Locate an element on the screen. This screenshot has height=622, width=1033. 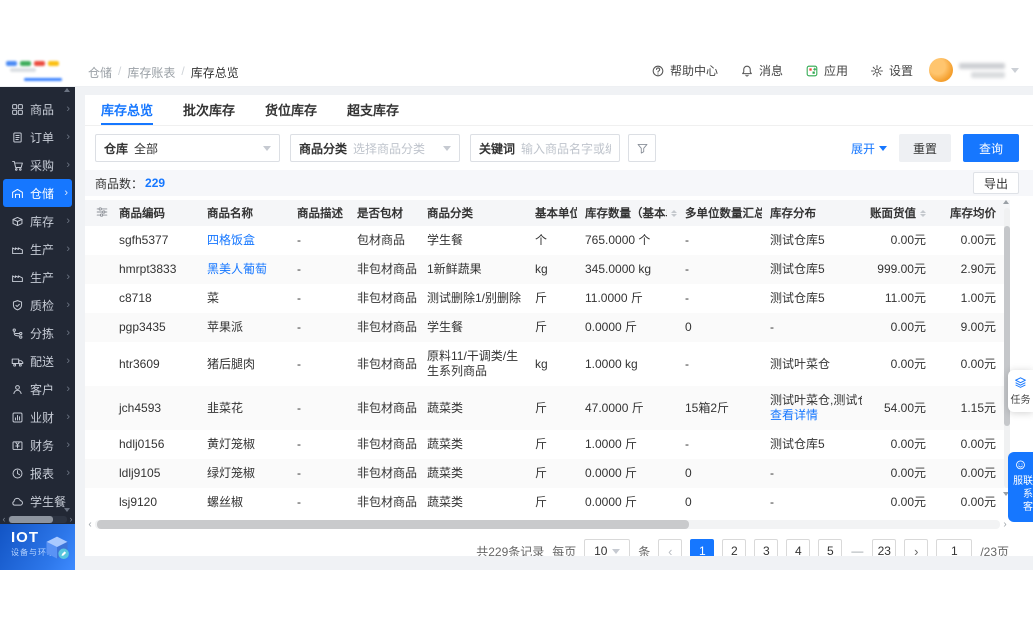
next-page-button: › is located at coordinates (916, 547).